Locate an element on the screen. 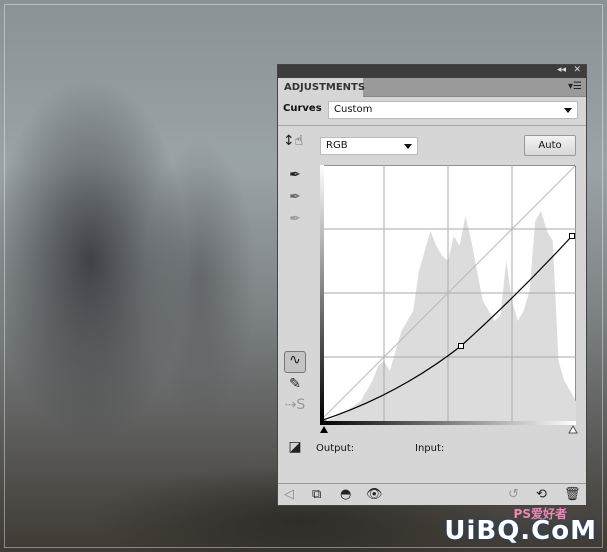 Image resolution: width=607 pixels, height=552 pixels. smooth-curve-icon: ⇢S is located at coordinates (295, 405).